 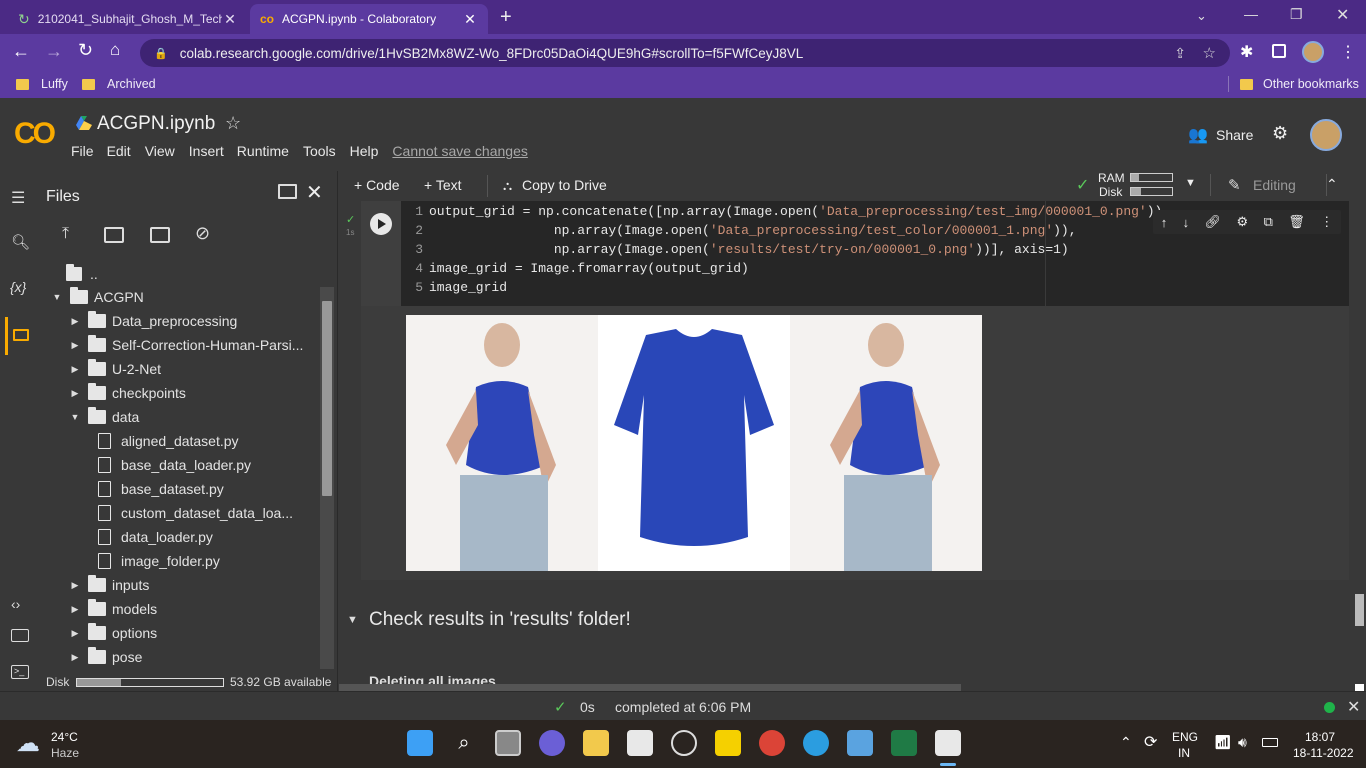 I want to click on tree-folder: ▼ data, so click(x=103, y=417).